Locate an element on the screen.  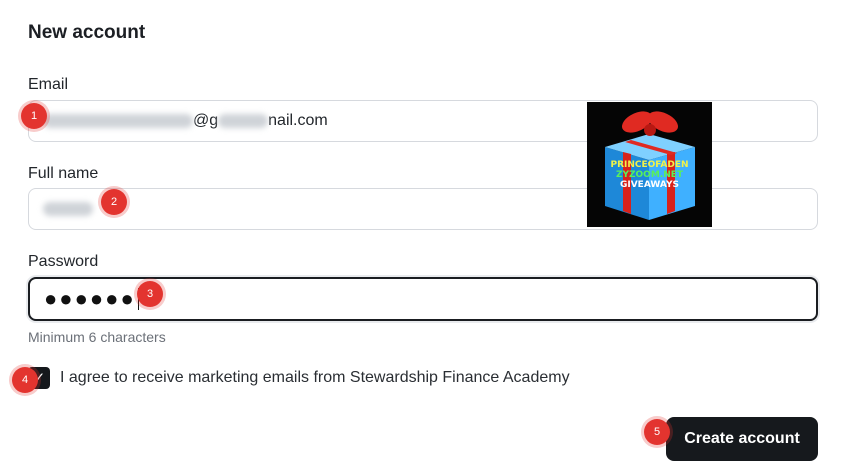
annotation-marker-3: 3 is located at coordinates (150, 294).